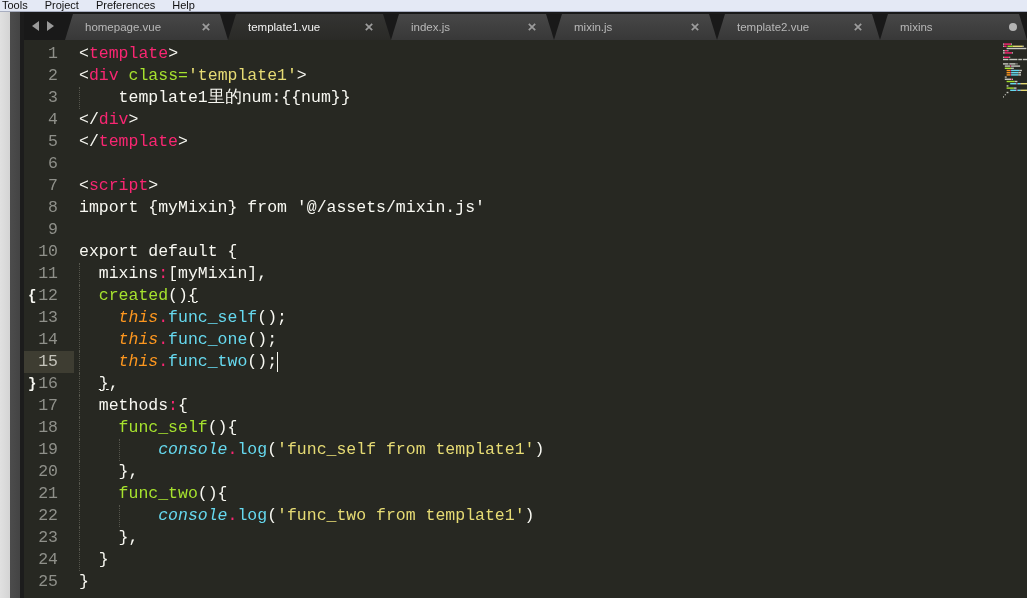 This screenshot has width=1027, height=598. What do you see at coordinates (234, 98) in the screenshot?
I see `code-line: template1里的num:{{num}}` at bounding box center [234, 98].